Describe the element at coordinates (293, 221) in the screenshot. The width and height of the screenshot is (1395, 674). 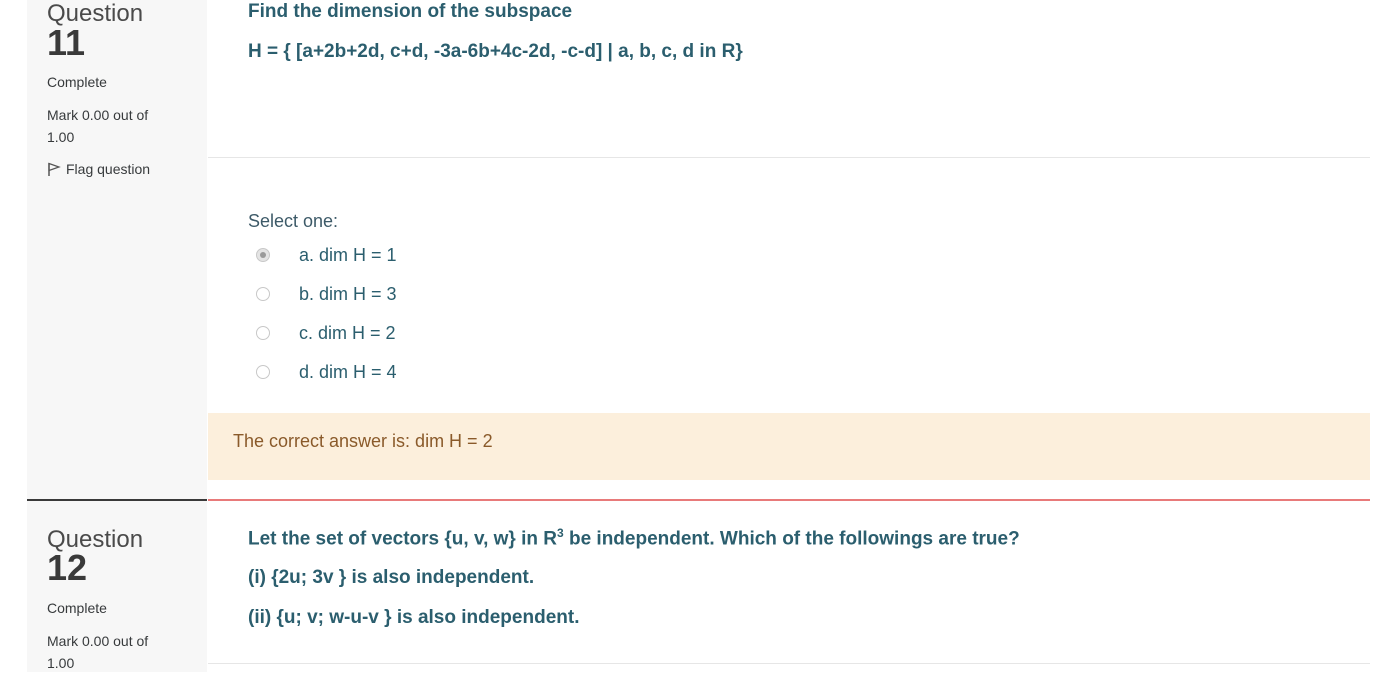
I see `select-one-label: Select one:` at that location.